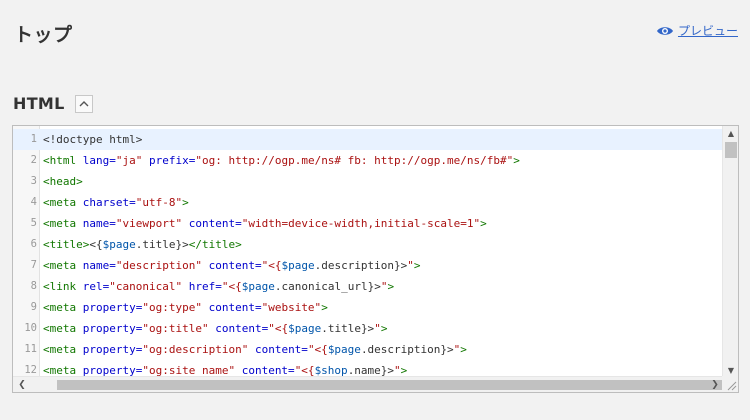 Image resolution: width=750 pixels, height=420 pixels. What do you see at coordinates (159, 202) in the screenshot?
I see `code-token: "utf-8"` at bounding box center [159, 202].